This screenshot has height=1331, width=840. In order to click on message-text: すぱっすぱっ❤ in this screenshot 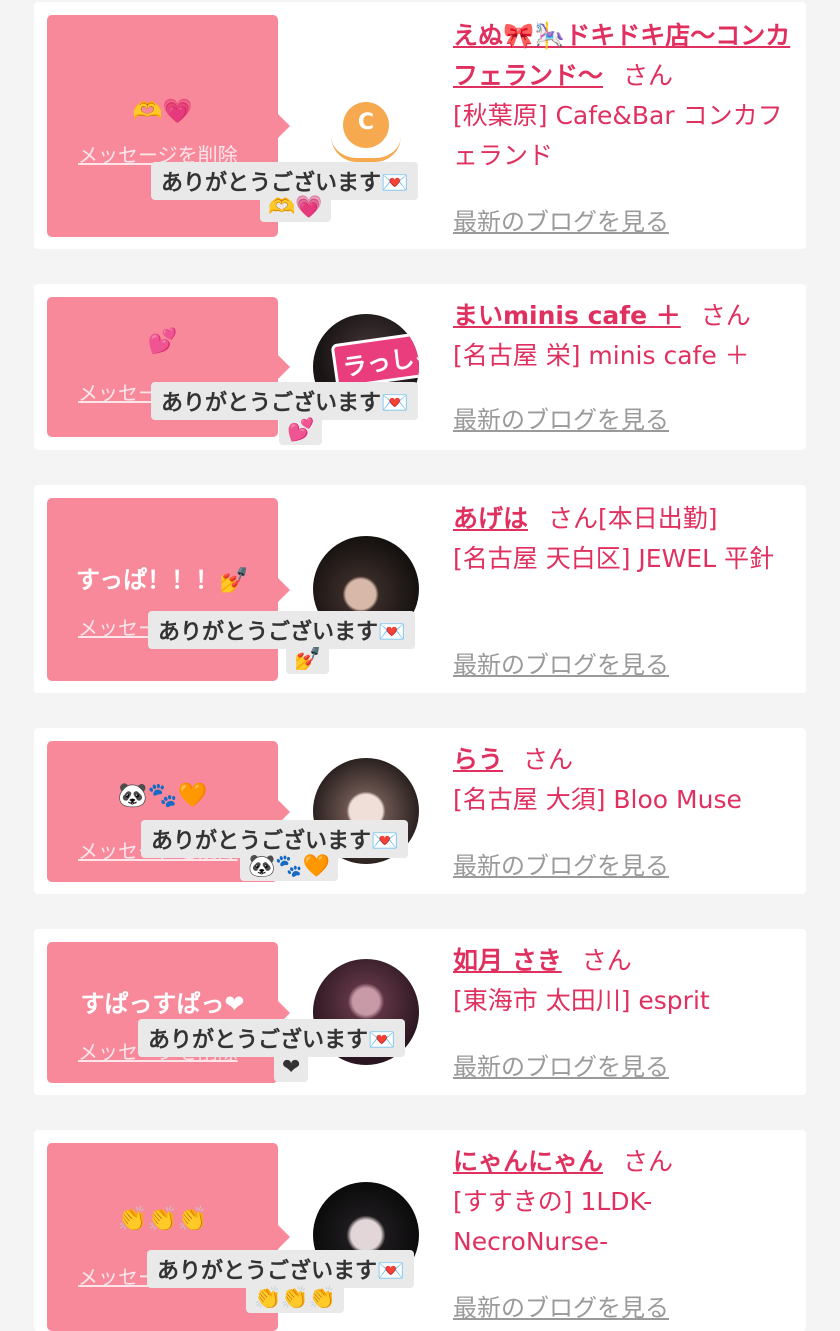, I will do `click(162, 1004)`.